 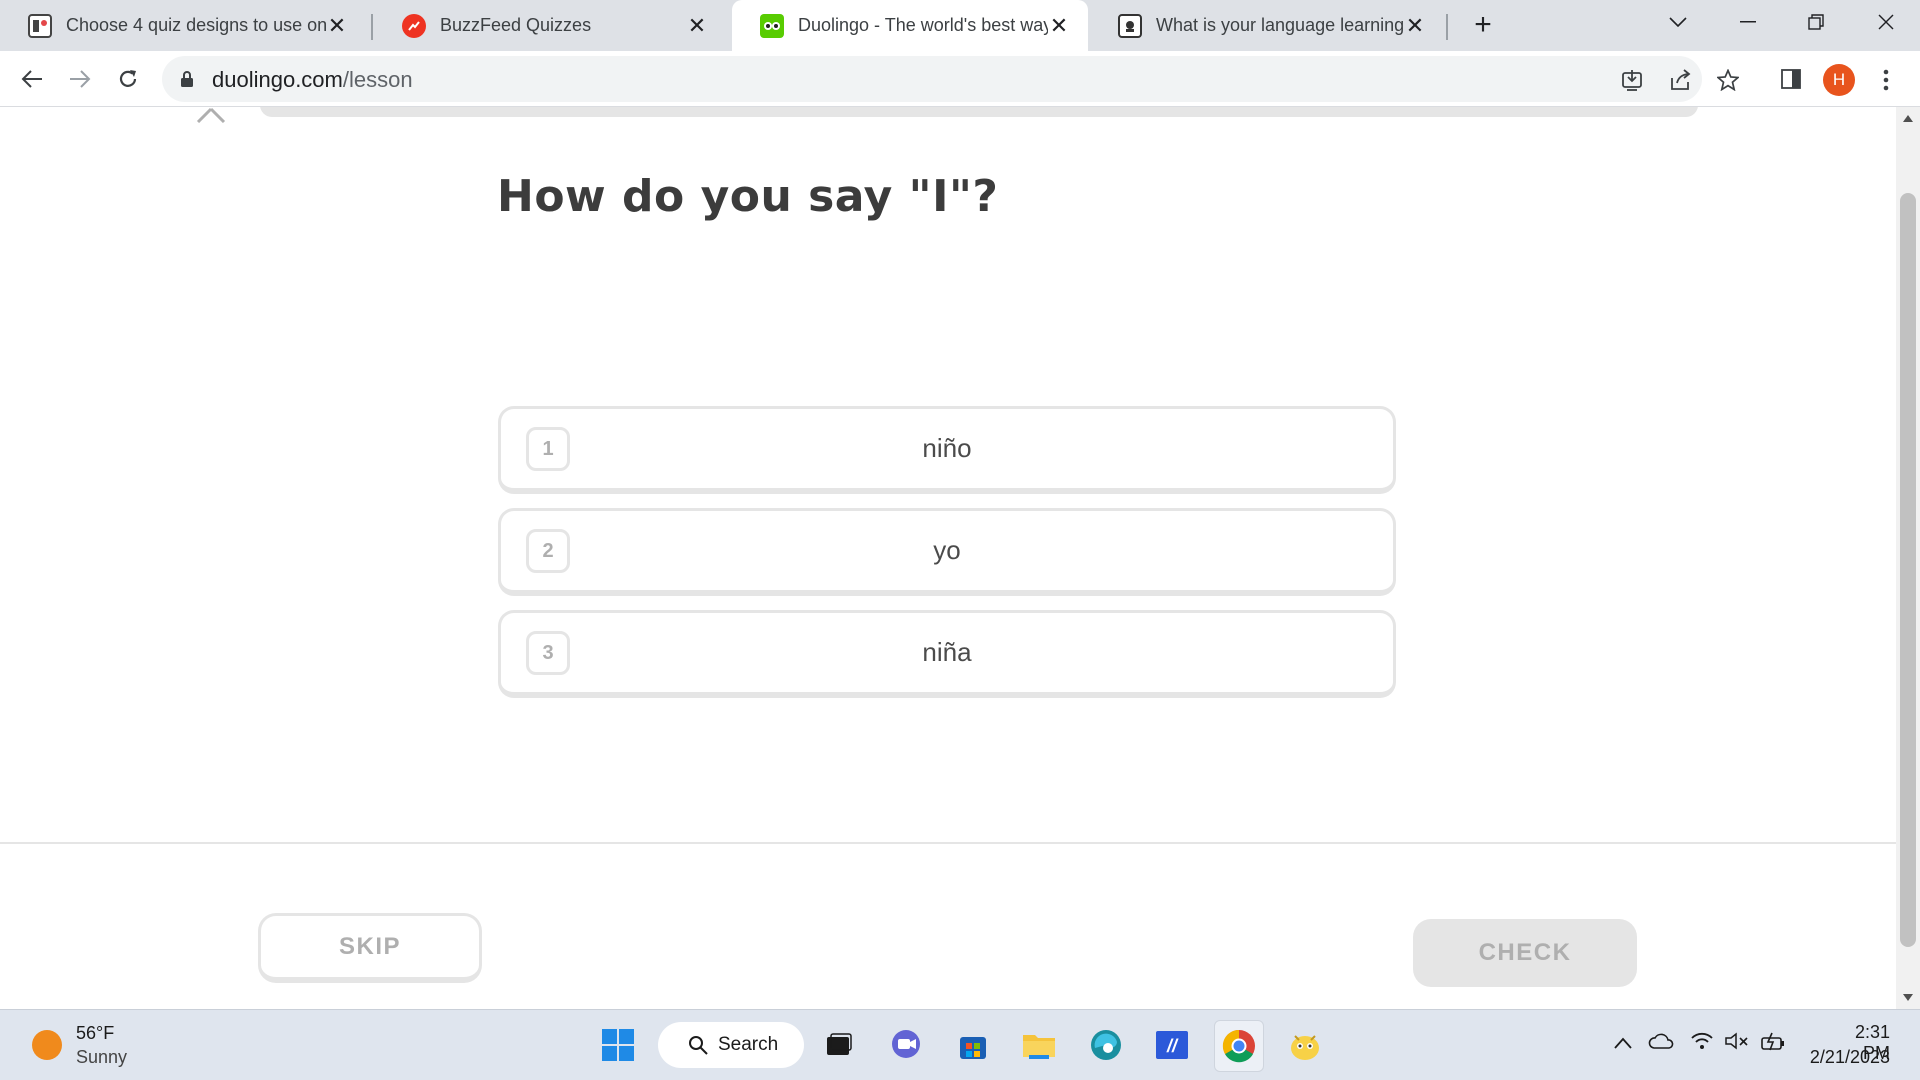 What do you see at coordinates (1172, 1045) in the screenshot?
I see `visual-studio-app-icon: //` at bounding box center [1172, 1045].